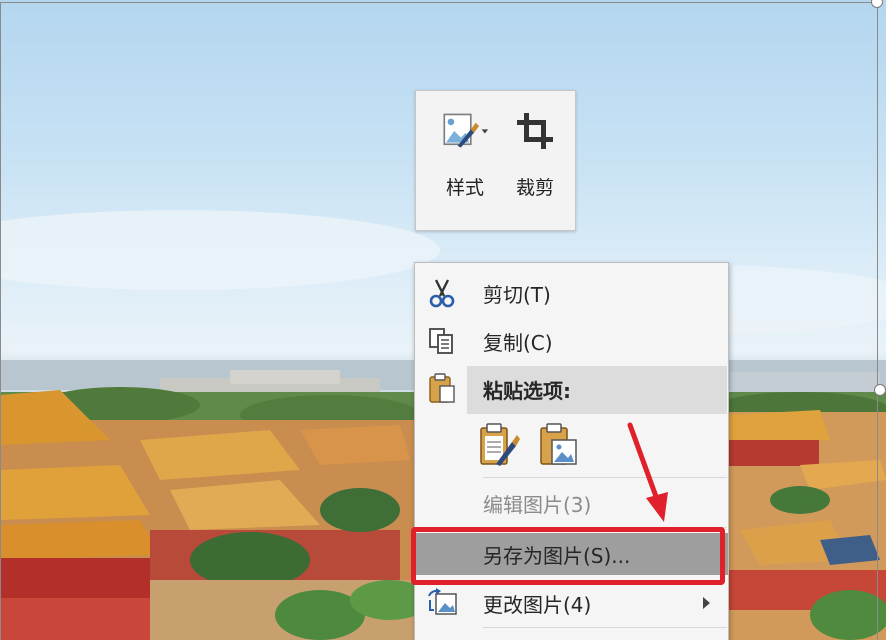  I want to click on crop-icon, so click(535, 131).